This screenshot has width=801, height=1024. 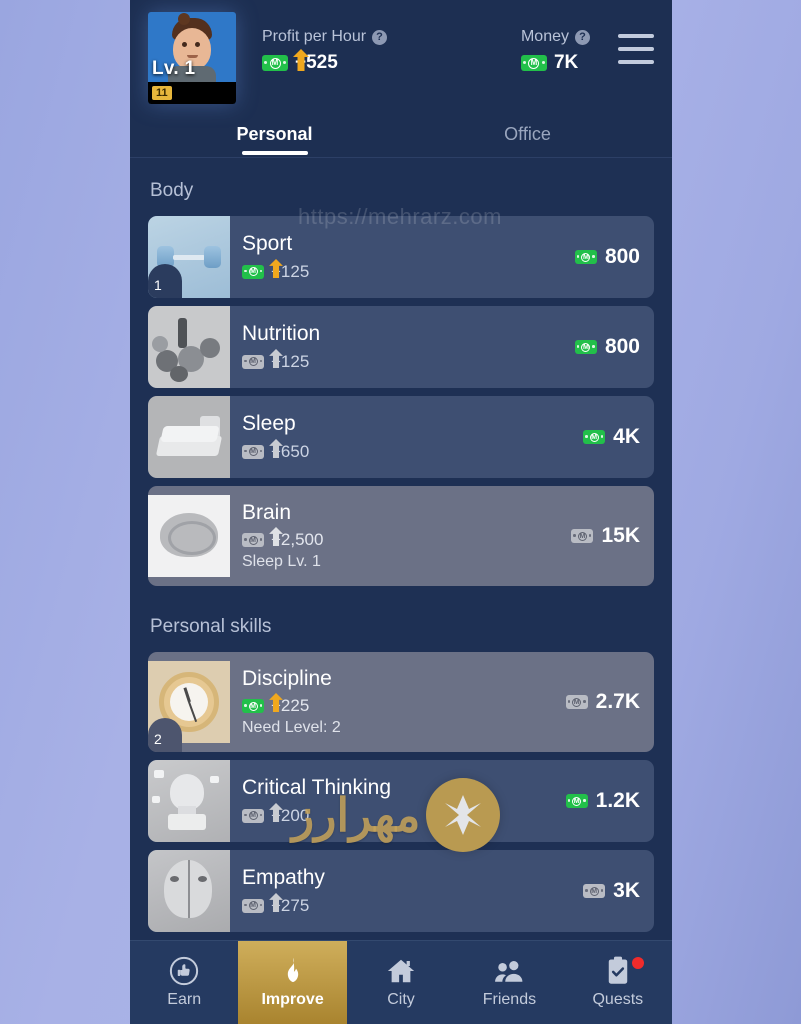 I want to click on upgrade-row-sleep: Sleep M +650 M 4K, so click(x=401, y=437).